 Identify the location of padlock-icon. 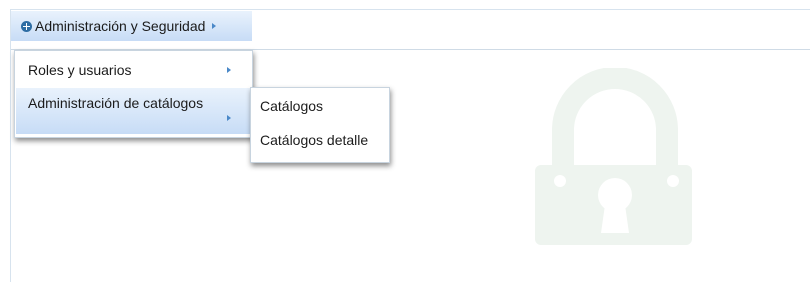
(613, 156).